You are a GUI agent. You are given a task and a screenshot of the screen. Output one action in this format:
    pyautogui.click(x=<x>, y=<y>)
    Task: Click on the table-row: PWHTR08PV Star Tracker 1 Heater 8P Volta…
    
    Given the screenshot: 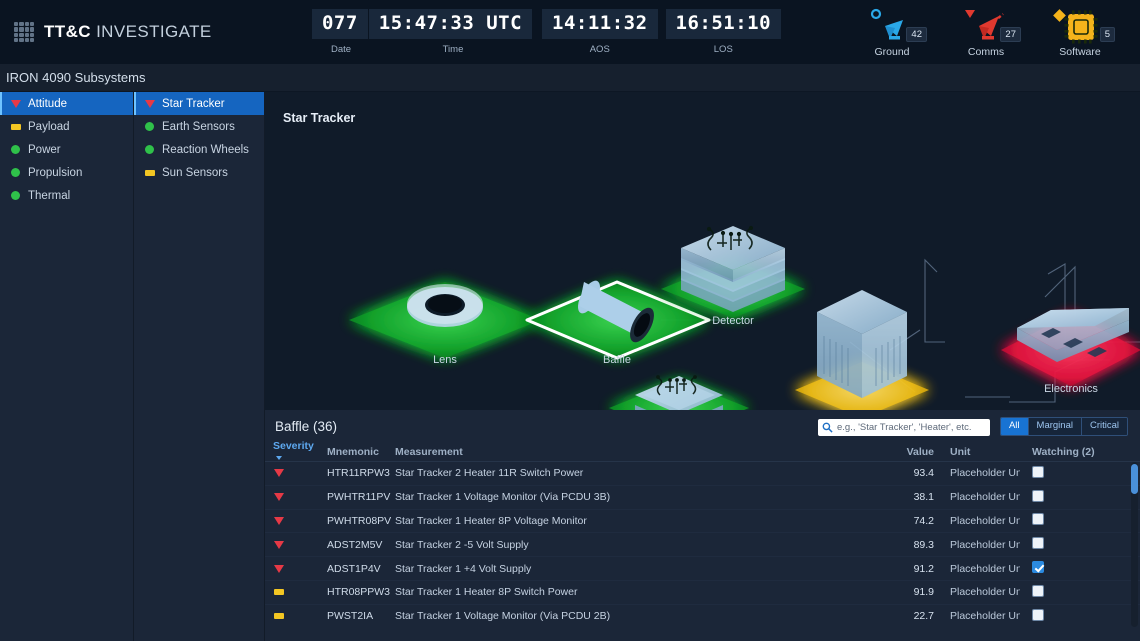 What is the action you would take?
    pyautogui.click(x=702, y=522)
    